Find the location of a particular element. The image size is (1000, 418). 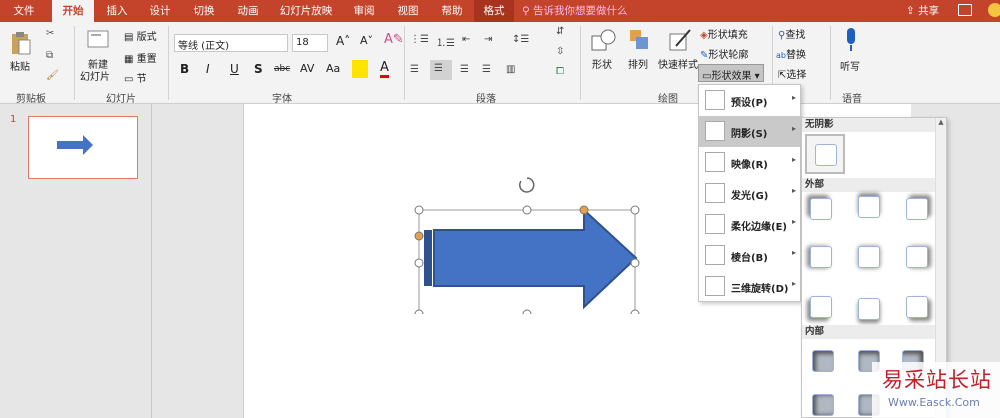

tab-help: 帮助 is located at coordinates (452, 11).